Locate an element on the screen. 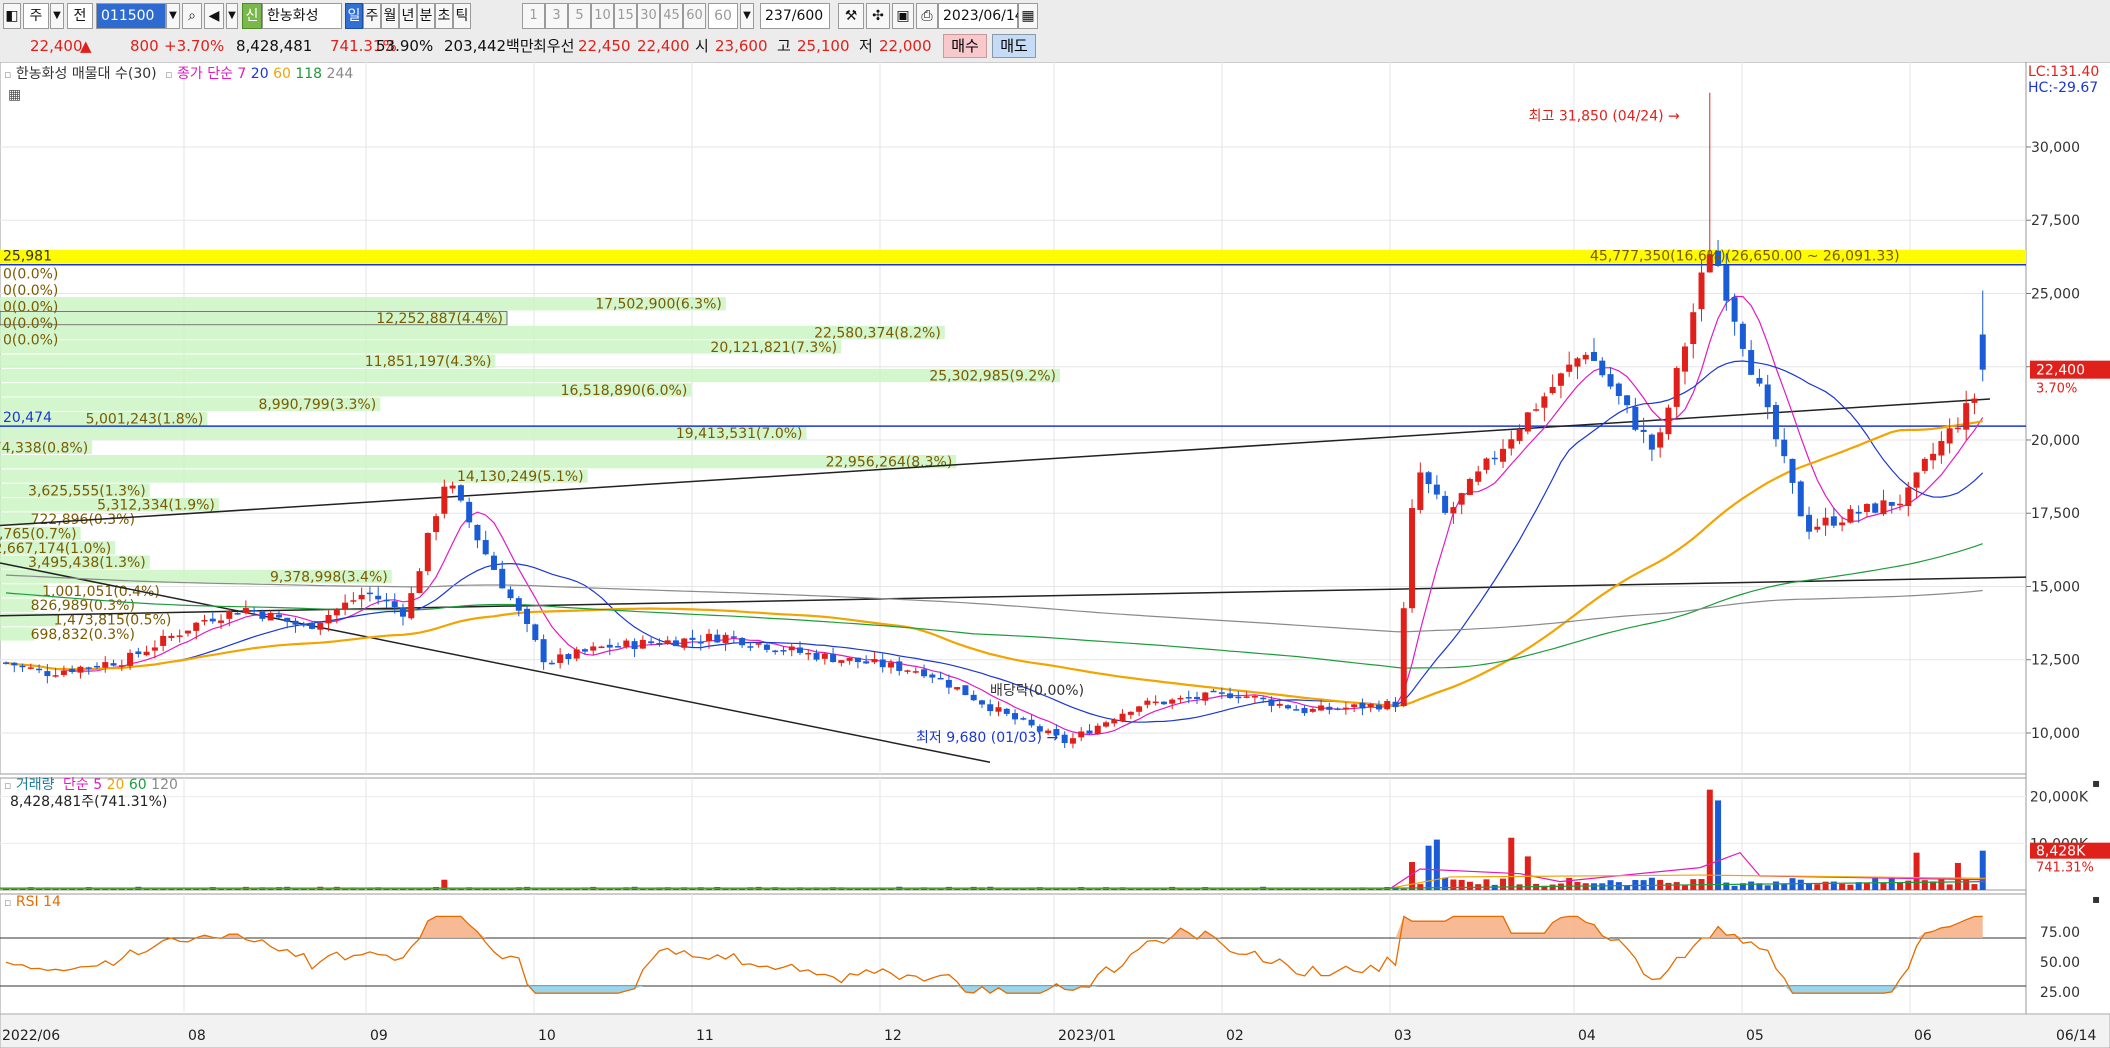 This screenshot has width=2110, height=1048. ma-legend-7: 7 is located at coordinates (242, 74).